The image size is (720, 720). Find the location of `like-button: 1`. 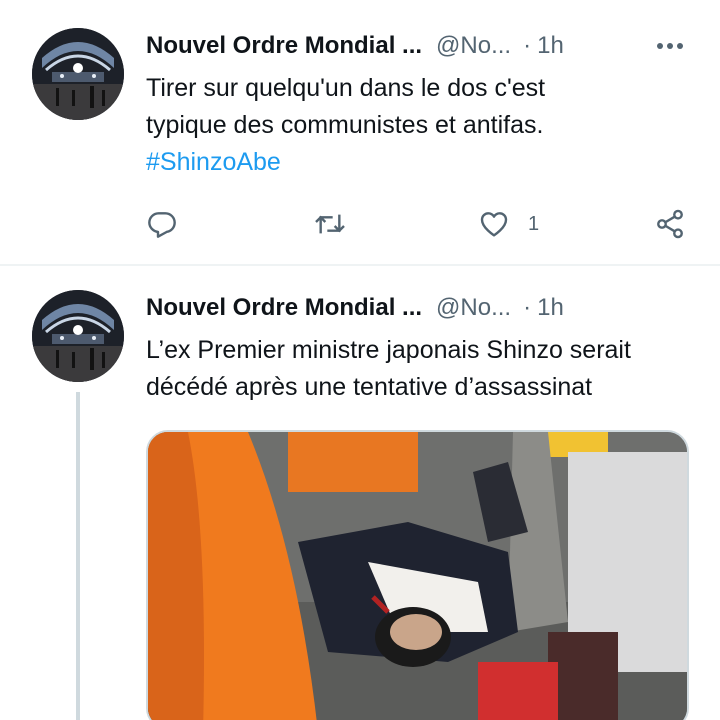

like-button: 1 is located at coordinates (508, 224).